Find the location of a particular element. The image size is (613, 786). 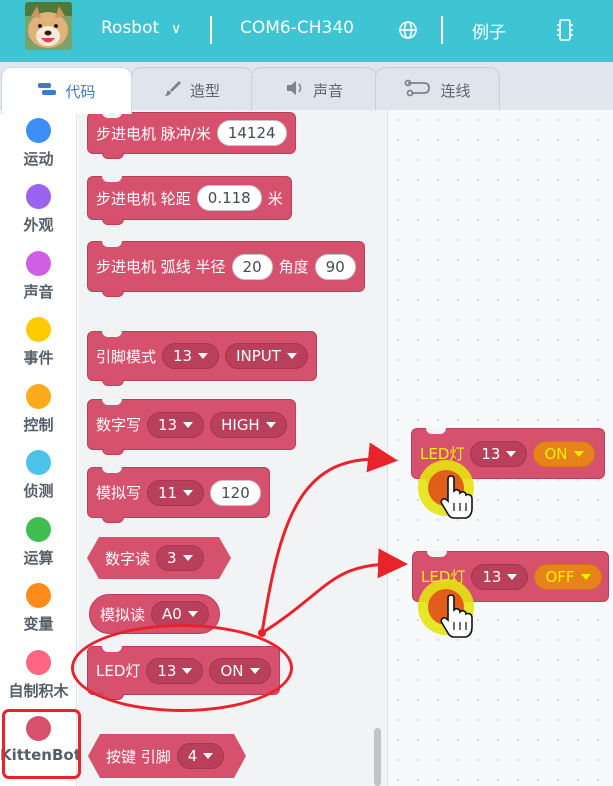

category-sound: 声音 is located at coordinates (38, 276).